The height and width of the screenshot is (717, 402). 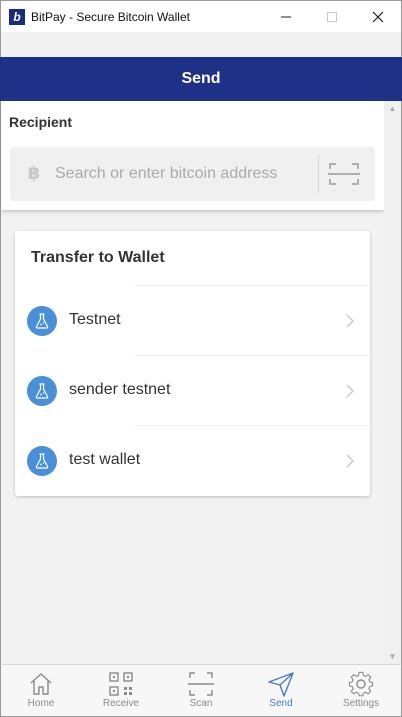 What do you see at coordinates (361, 703) in the screenshot?
I see `tab-label: Settings` at bounding box center [361, 703].